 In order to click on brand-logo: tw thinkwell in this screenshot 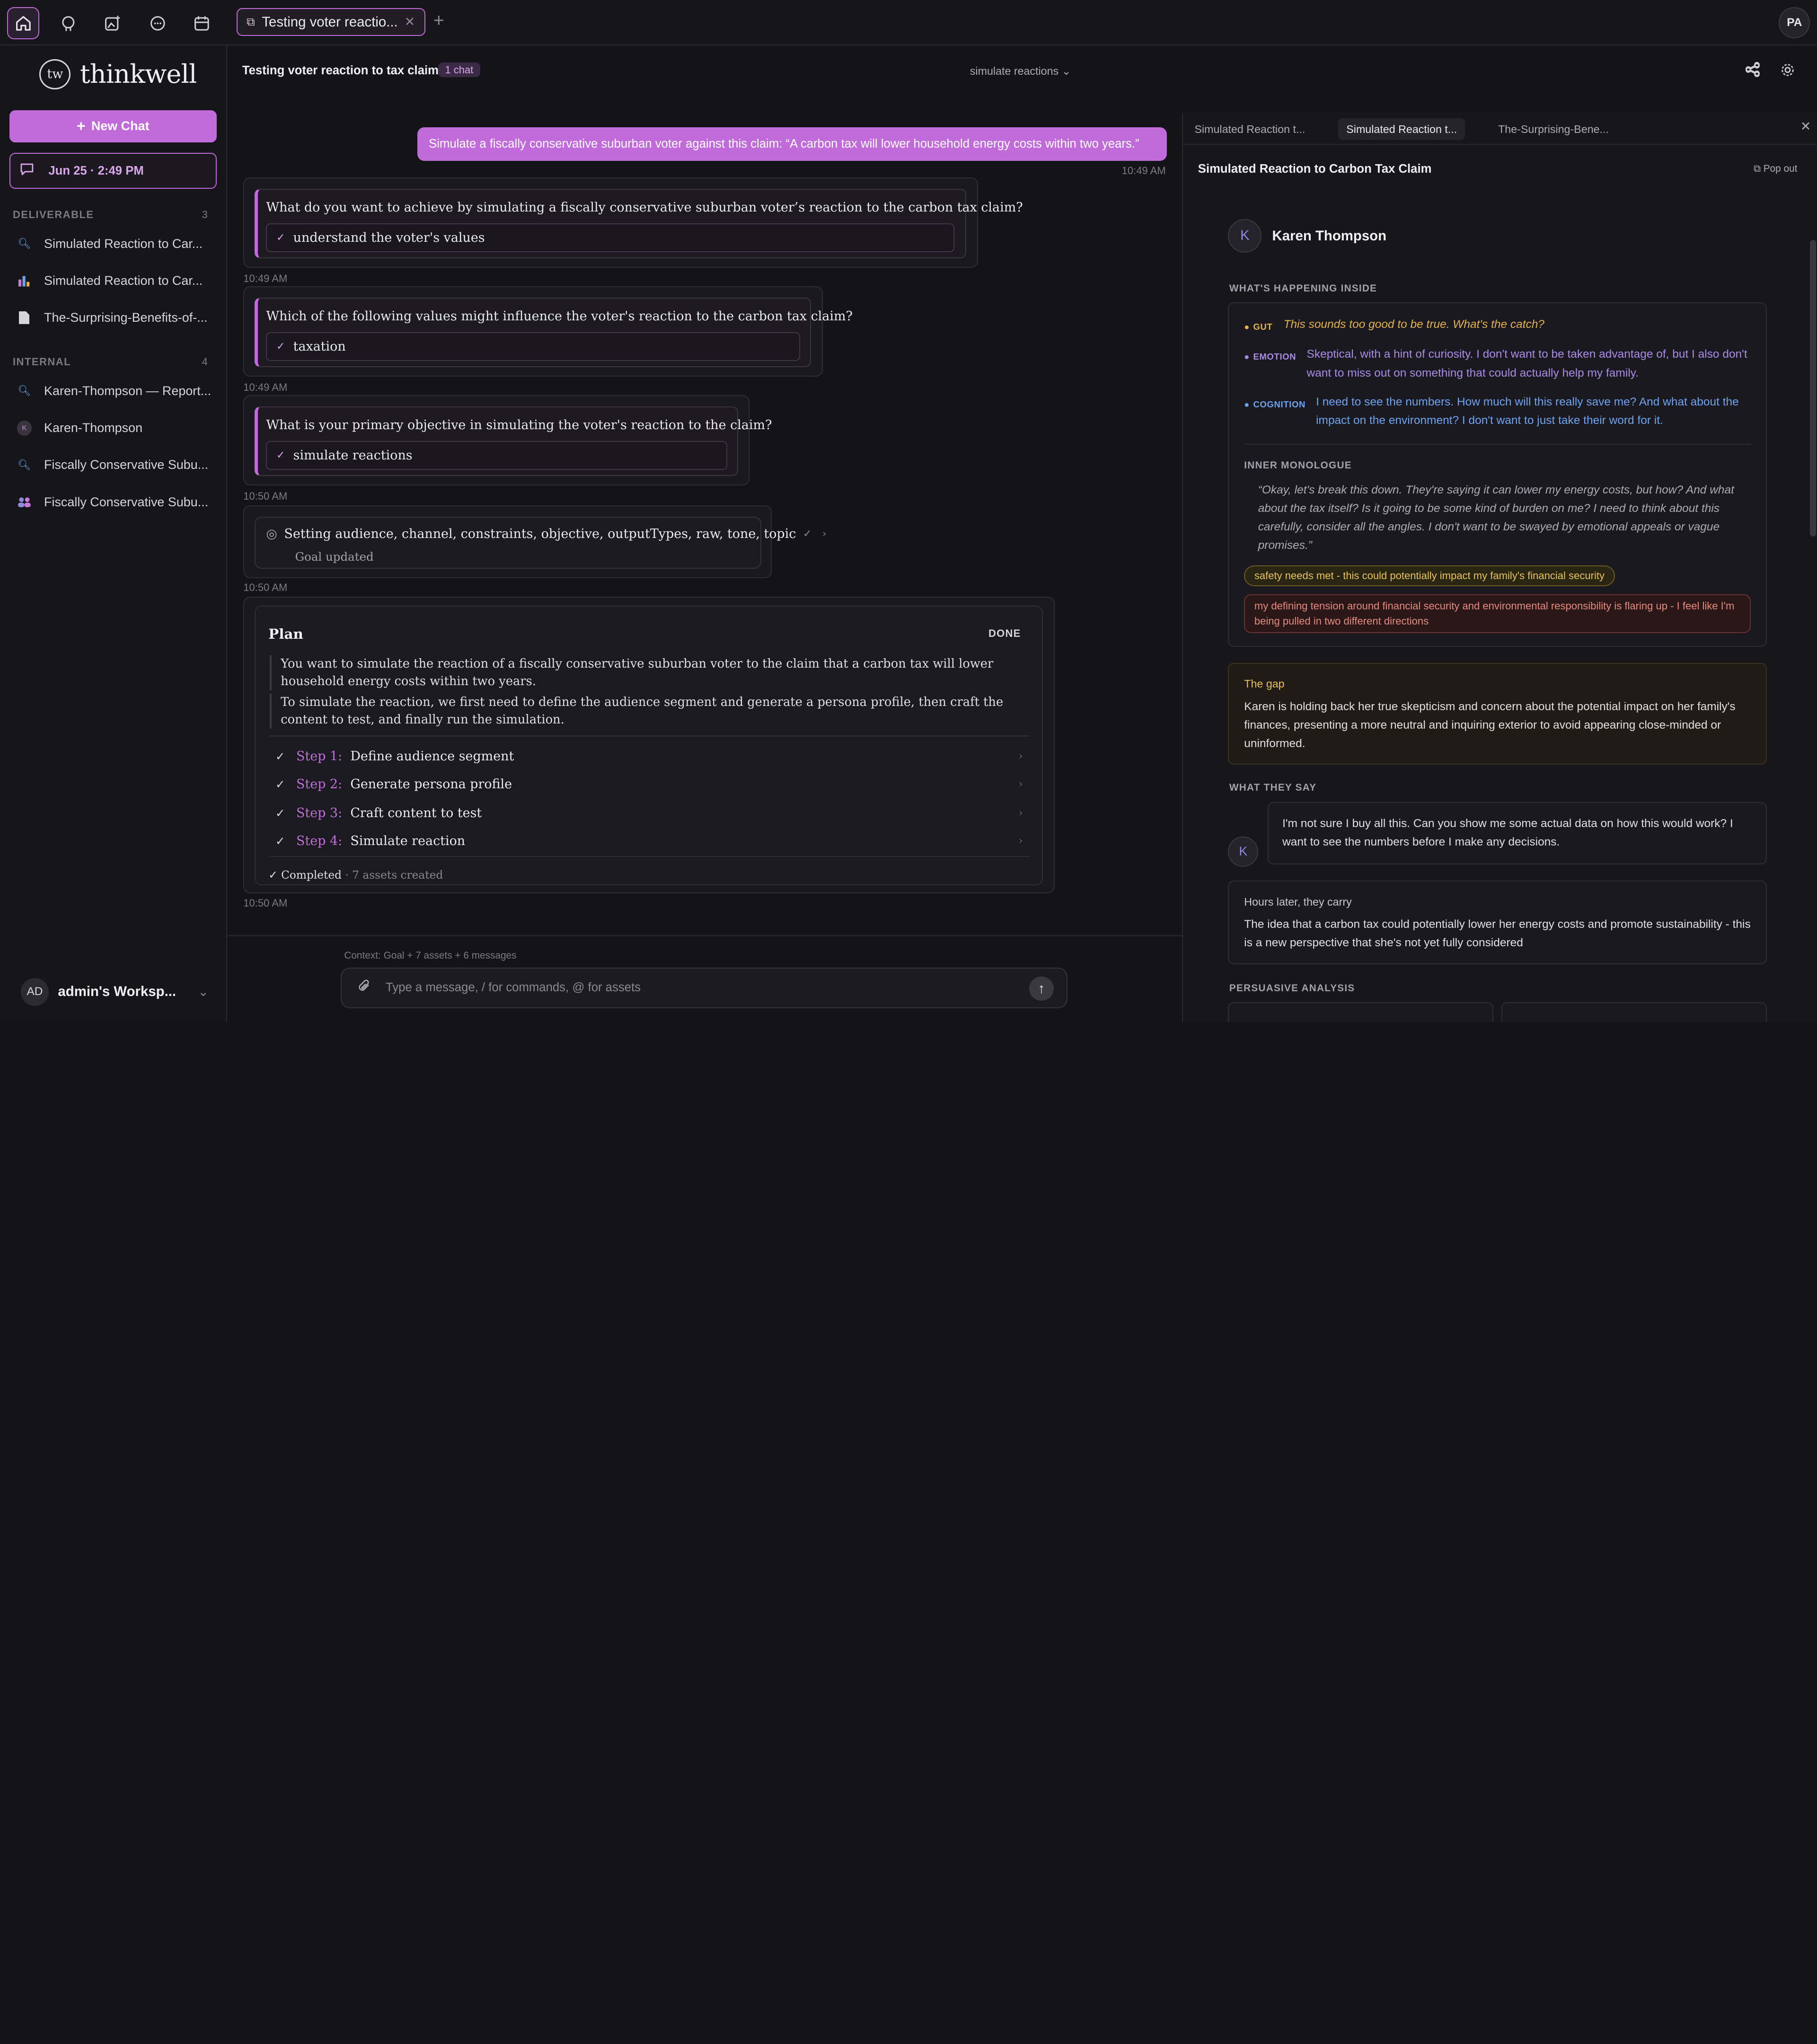, I will do `click(118, 74)`.